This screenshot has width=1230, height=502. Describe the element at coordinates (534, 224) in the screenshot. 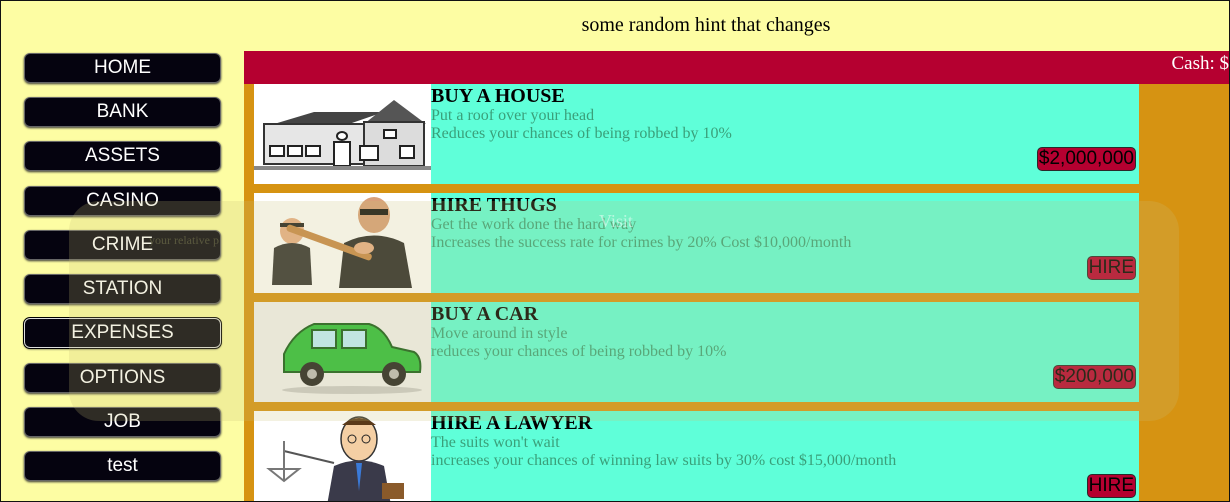

I see `card-line: Get the work done the hard way` at that location.